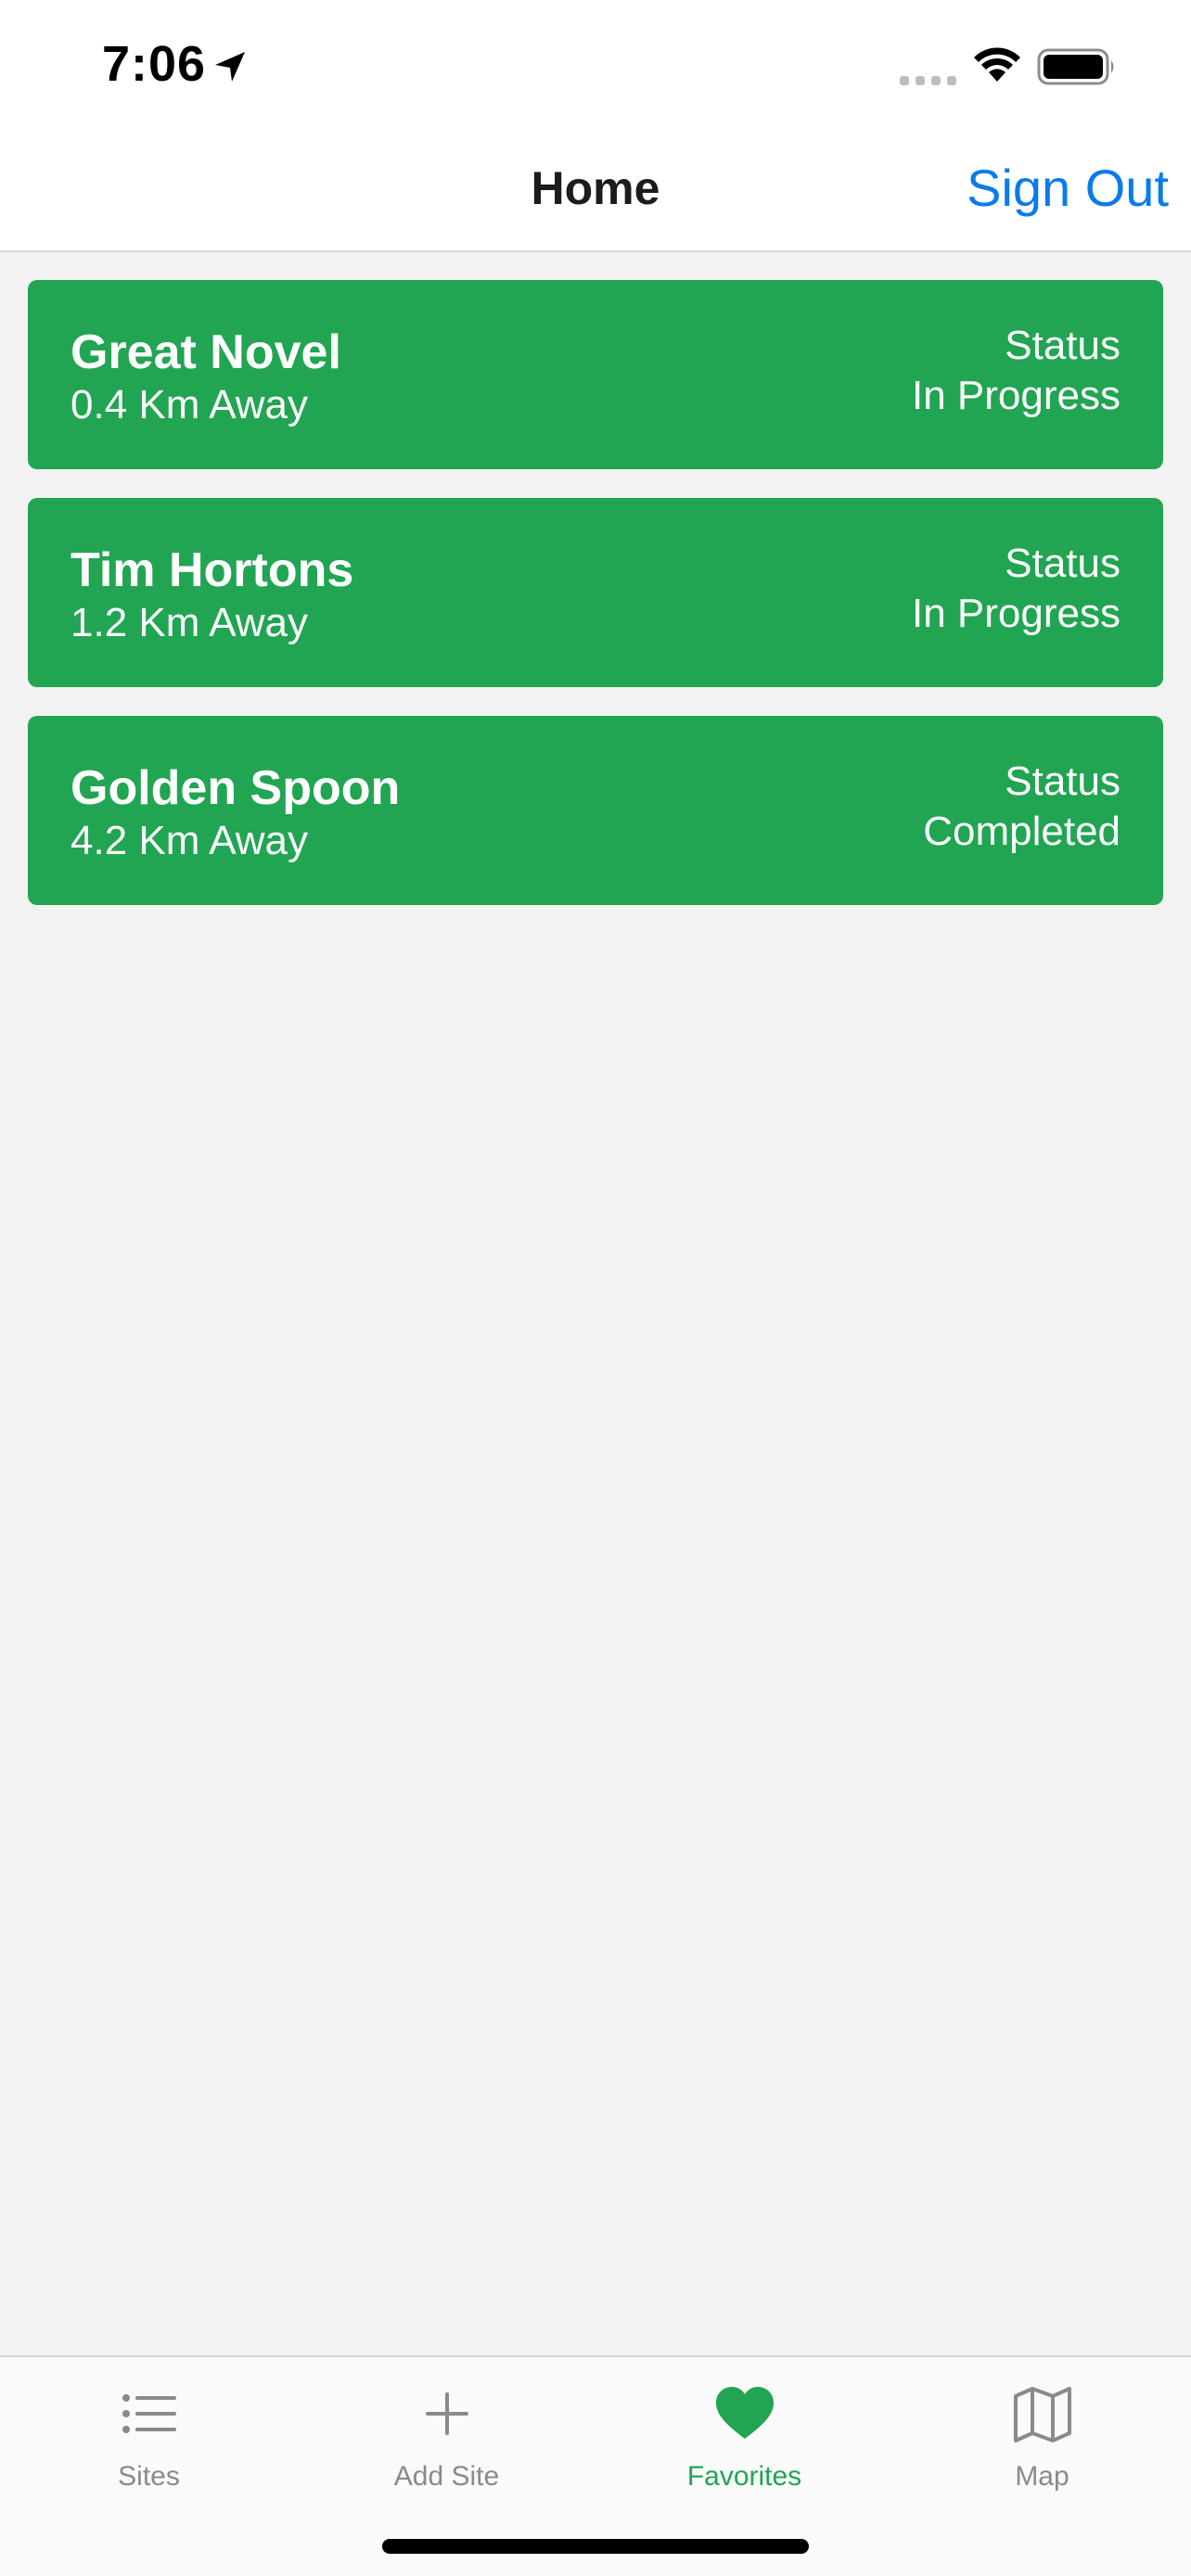 Image resolution: width=1191 pixels, height=2576 pixels. What do you see at coordinates (446, 2413) in the screenshot?
I see `plus-icon` at bounding box center [446, 2413].